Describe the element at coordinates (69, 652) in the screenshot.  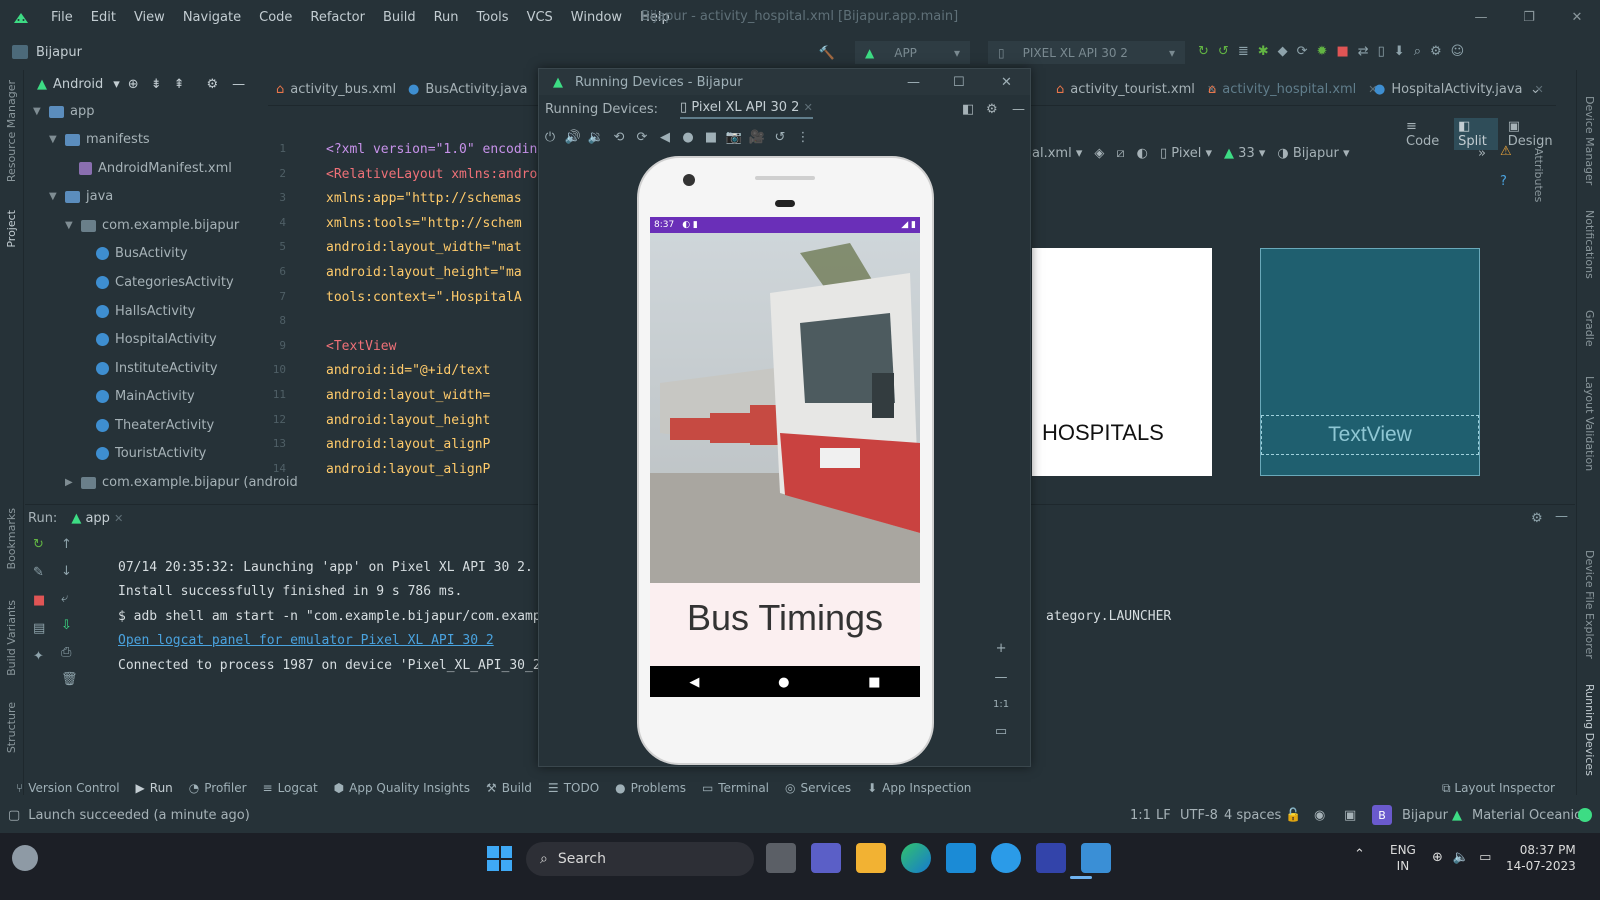
I see `print-icon: ⎙` at that location.